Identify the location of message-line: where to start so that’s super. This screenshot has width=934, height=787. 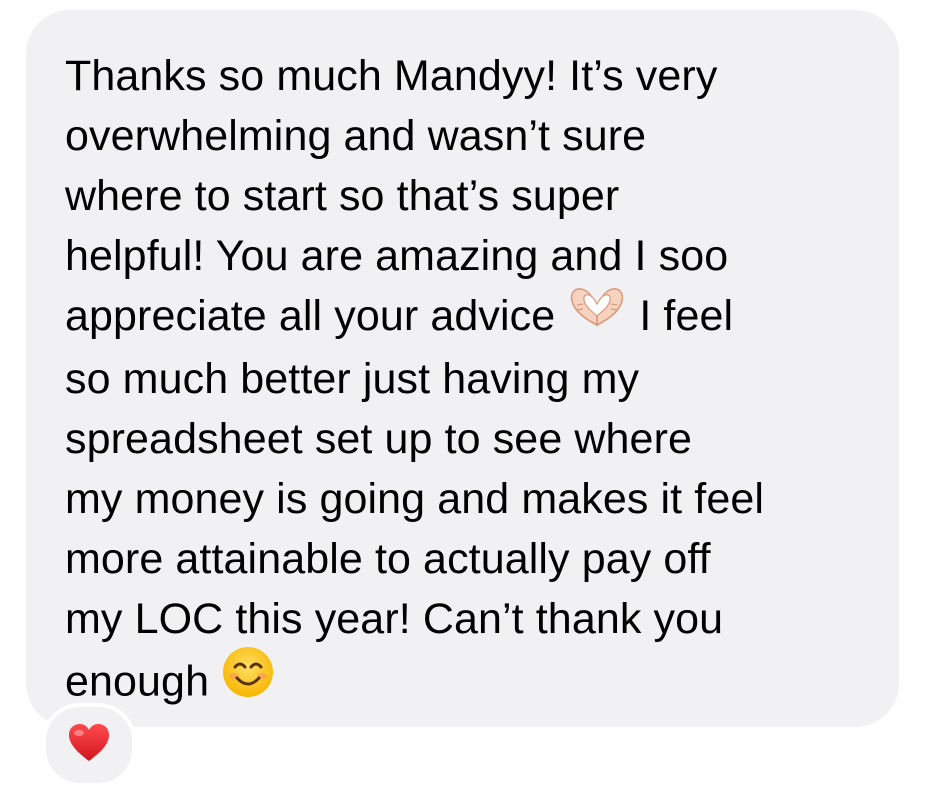
(342, 196).